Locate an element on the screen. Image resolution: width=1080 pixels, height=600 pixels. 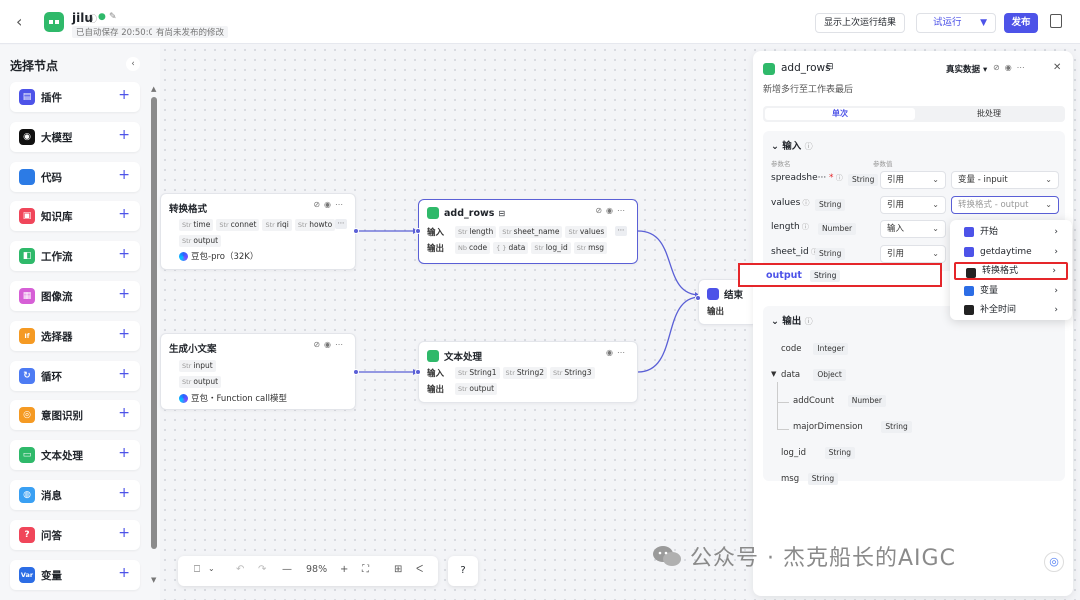
dropdown-item: 补全时间 › is located at coordinates (1011, 310).